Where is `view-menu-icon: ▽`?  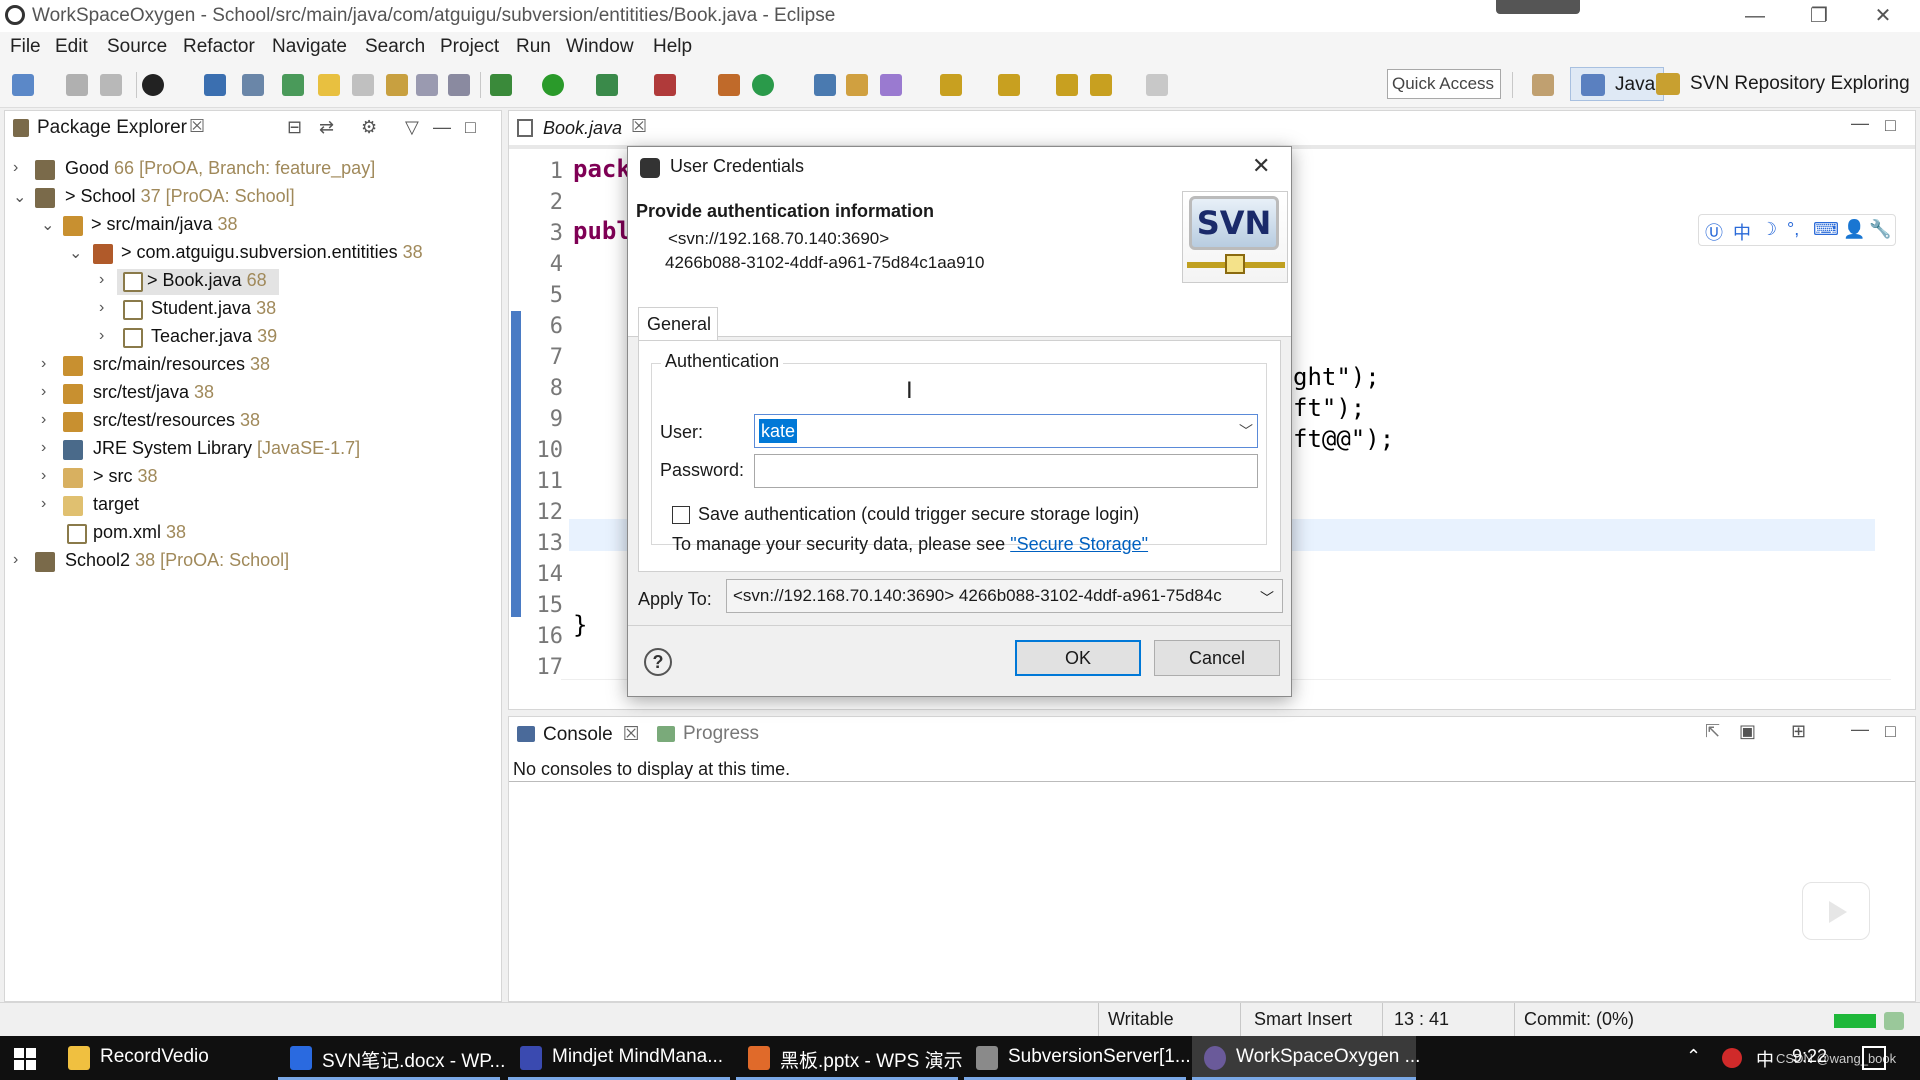
view-menu-icon: ▽ is located at coordinates (412, 127).